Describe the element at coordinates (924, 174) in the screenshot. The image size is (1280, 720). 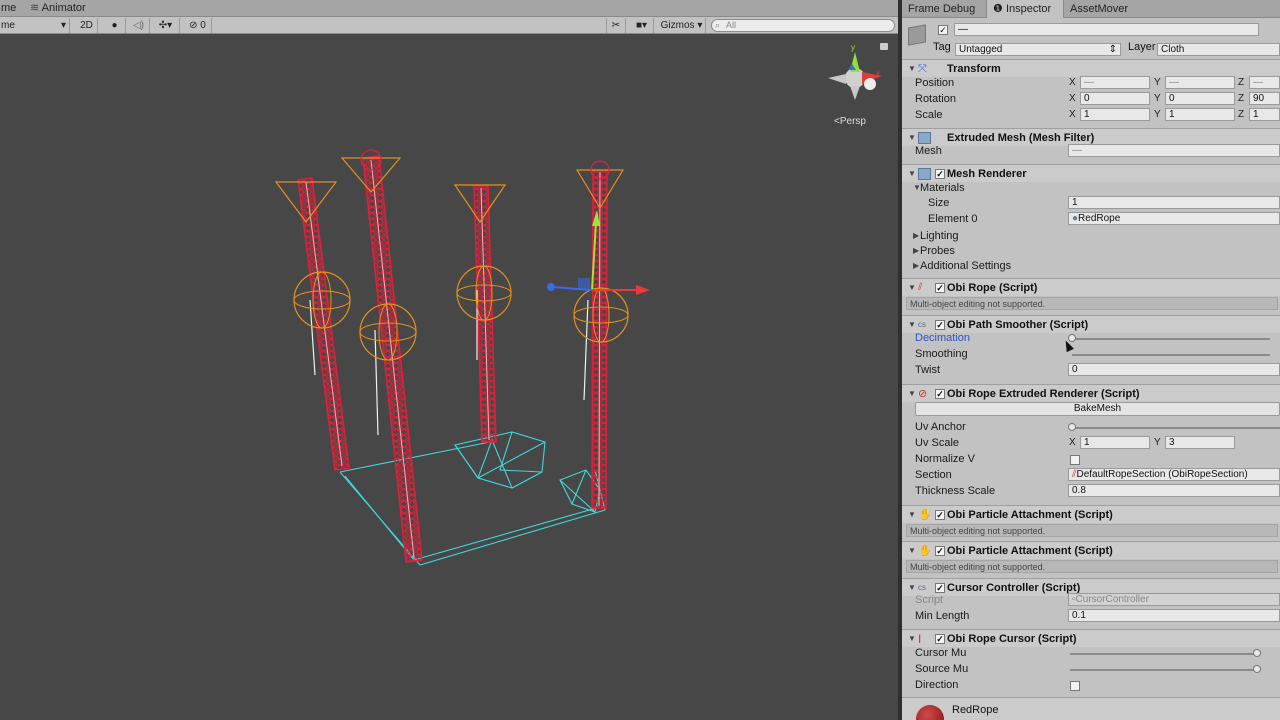
I see `mesh-renderer-icon` at that location.